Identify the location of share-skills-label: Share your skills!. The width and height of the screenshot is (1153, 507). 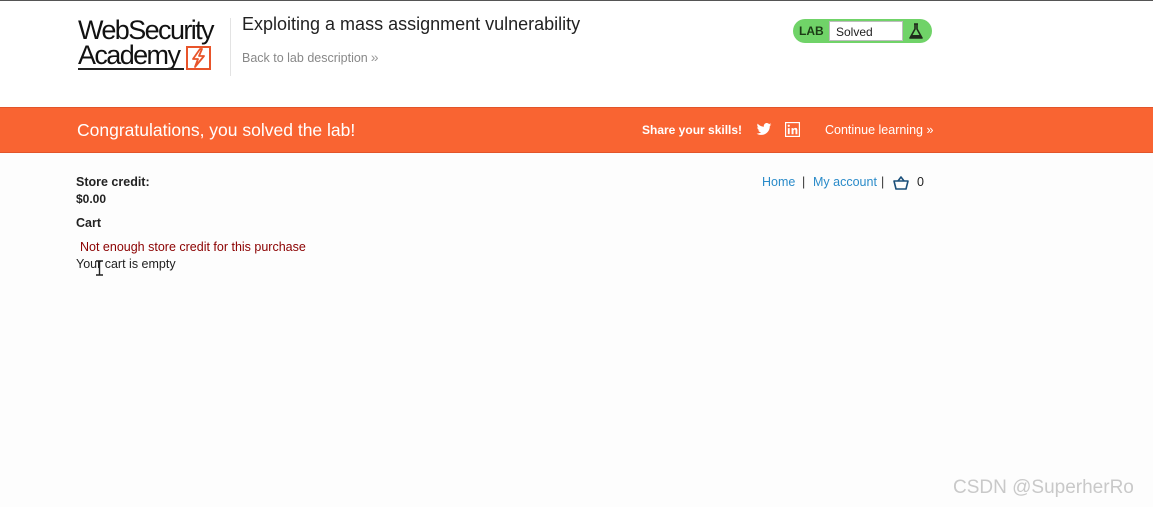
(692, 130).